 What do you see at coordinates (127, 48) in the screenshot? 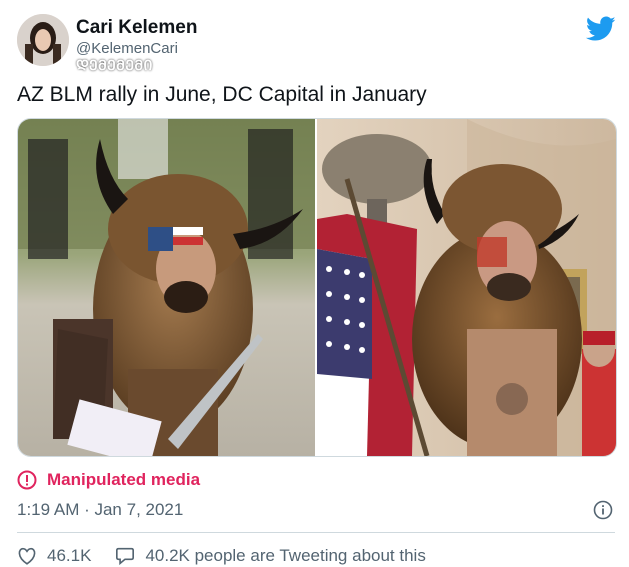
I see `author-handle: @KelemenCari` at bounding box center [127, 48].